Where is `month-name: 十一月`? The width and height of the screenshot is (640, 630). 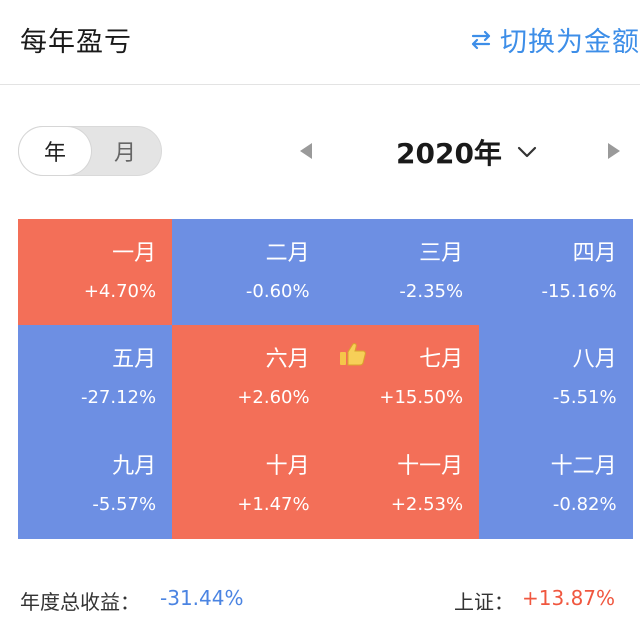 month-name: 十一月 is located at coordinates (430, 466).